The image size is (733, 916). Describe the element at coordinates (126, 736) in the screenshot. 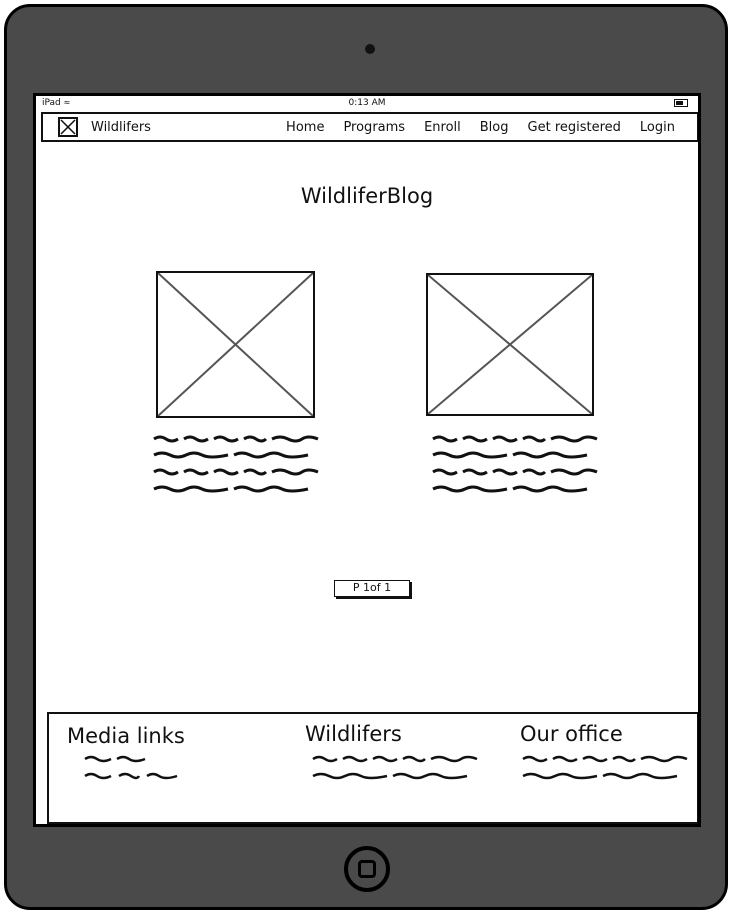

I see `footer-heading-media-links: Media links` at that location.